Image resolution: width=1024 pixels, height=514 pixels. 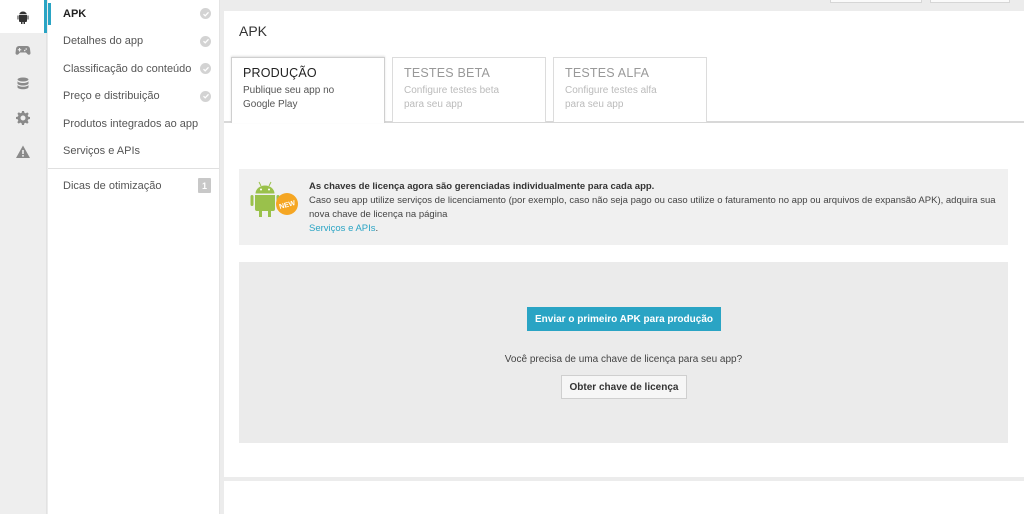 I want to click on nav-item-app-details: Detalhes do app, so click(x=133, y=42).